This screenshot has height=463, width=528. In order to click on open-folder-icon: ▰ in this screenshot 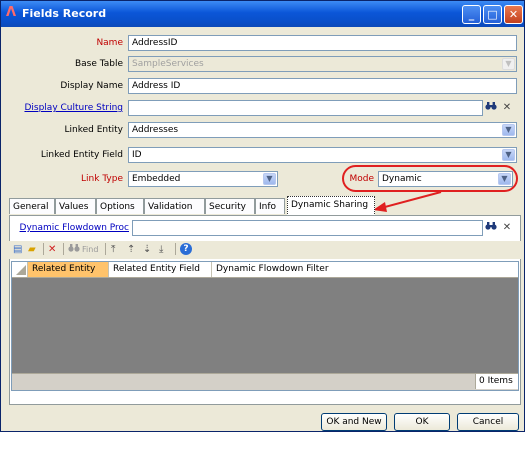, I will do `click(32, 250)`.